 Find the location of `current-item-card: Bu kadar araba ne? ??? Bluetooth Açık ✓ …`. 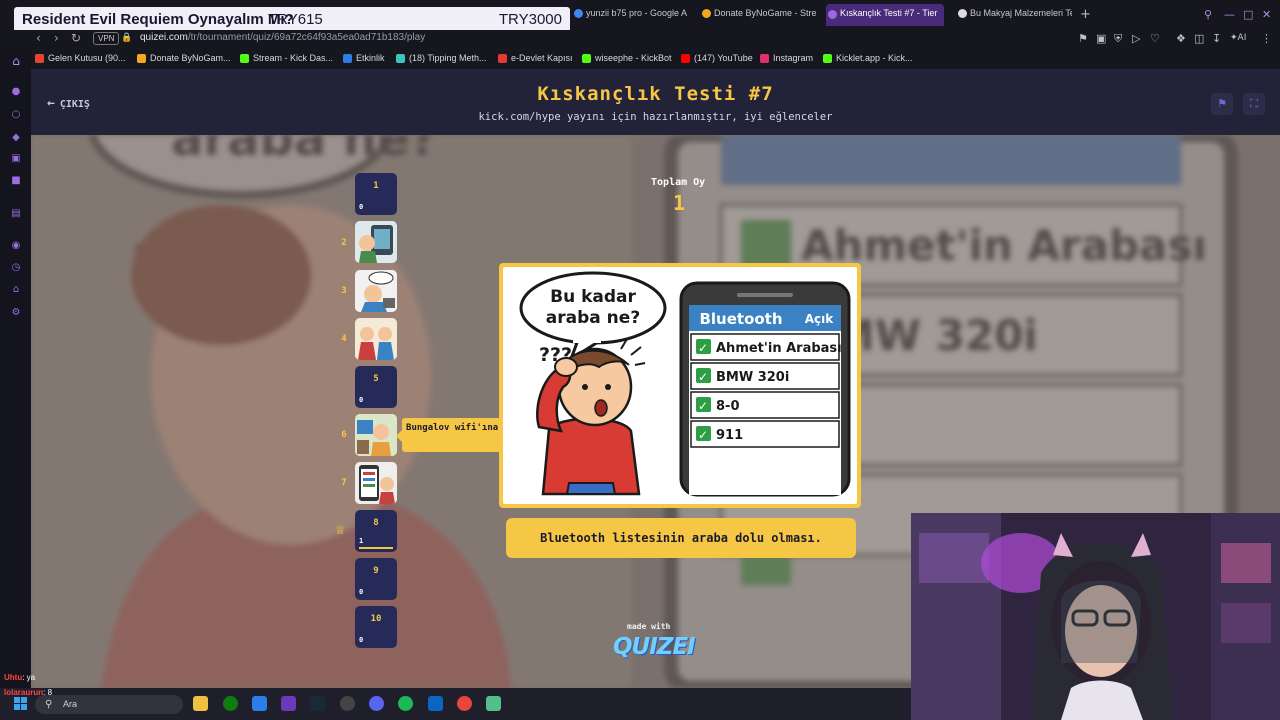

current-item-card: Bu kadar araba ne? ??? Bluetooth Açık ✓ … is located at coordinates (680, 385).